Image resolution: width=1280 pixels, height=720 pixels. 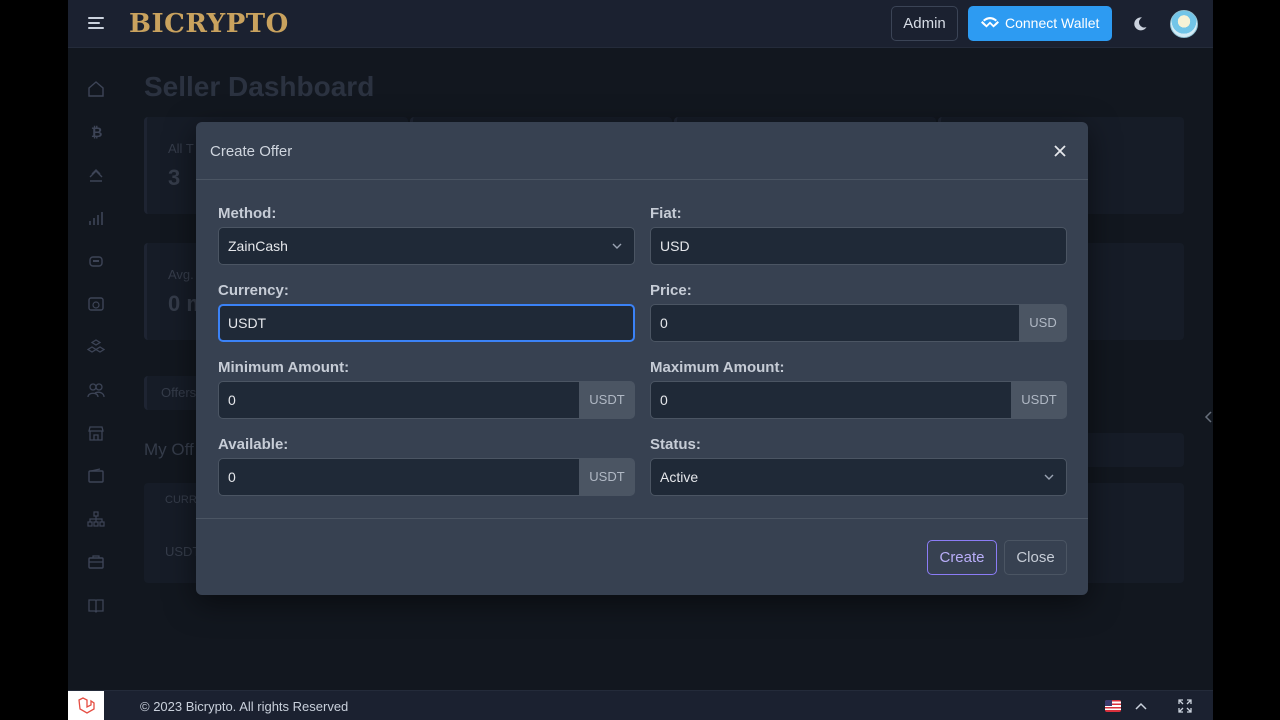 What do you see at coordinates (232, 477) in the screenshot?
I see `available-value: 0` at bounding box center [232, 477].